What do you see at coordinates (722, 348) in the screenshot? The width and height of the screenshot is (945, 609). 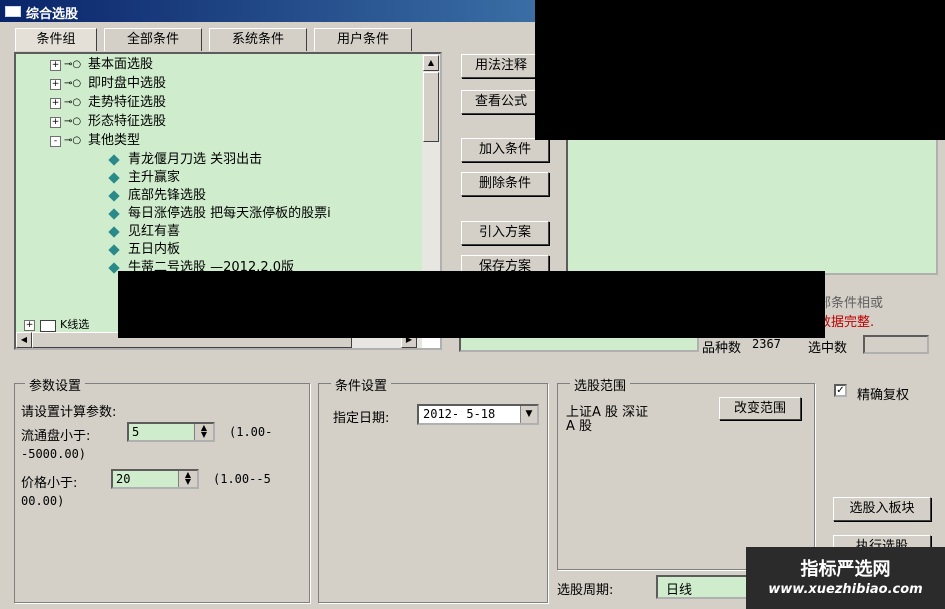 I see `count-label: 品种数` at bounding box center [722, 348].